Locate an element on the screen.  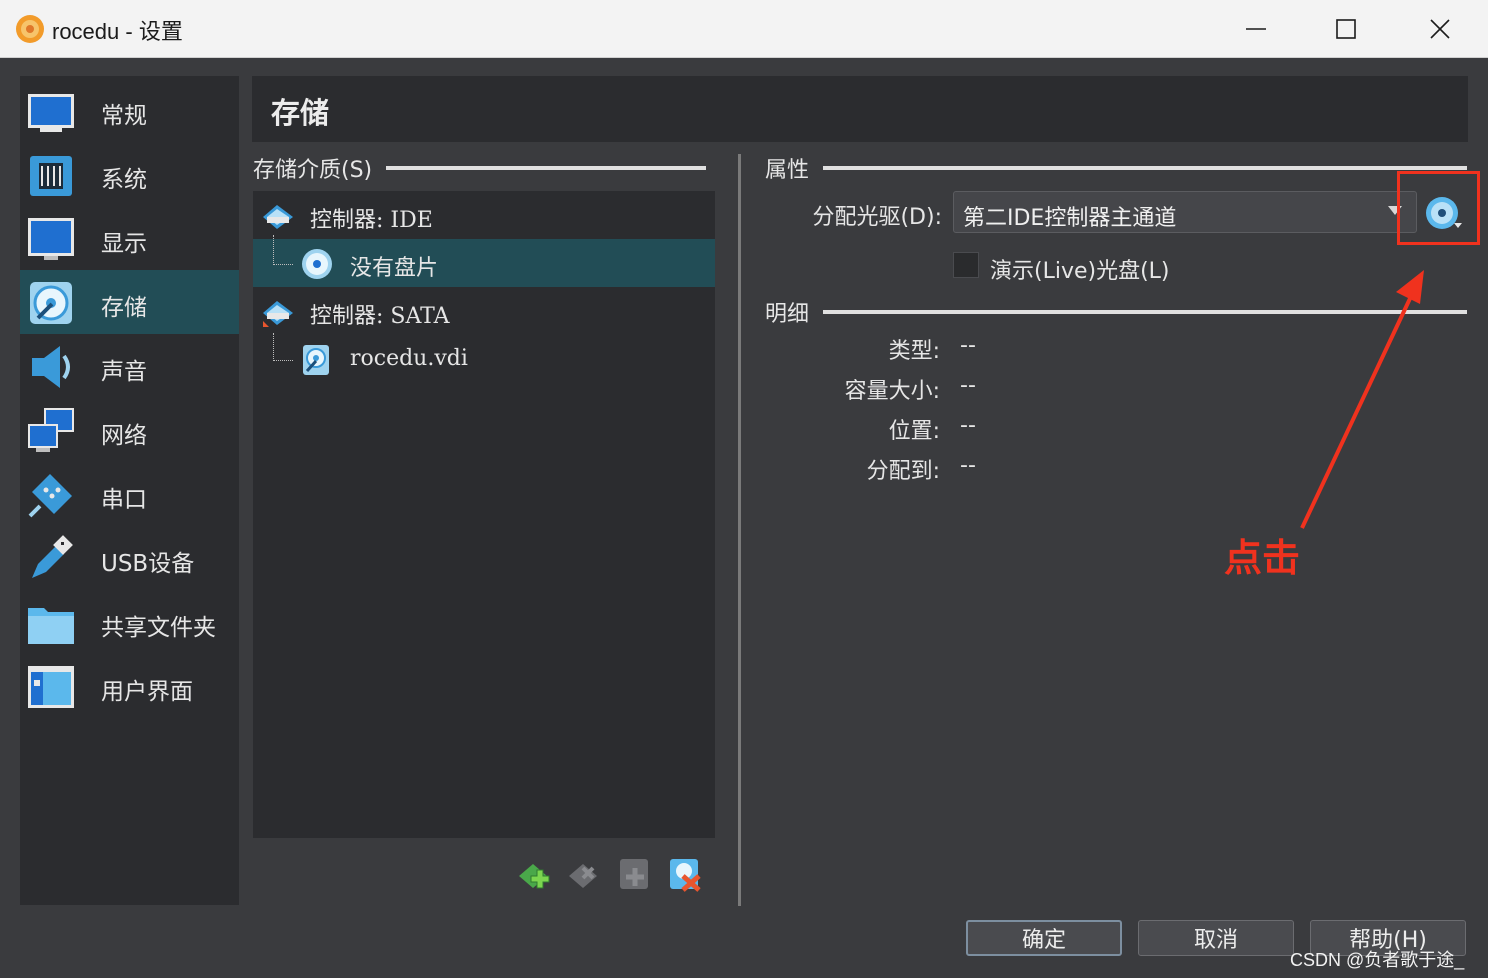
ok-button: 确定 is located at coordinates (1044, 938).